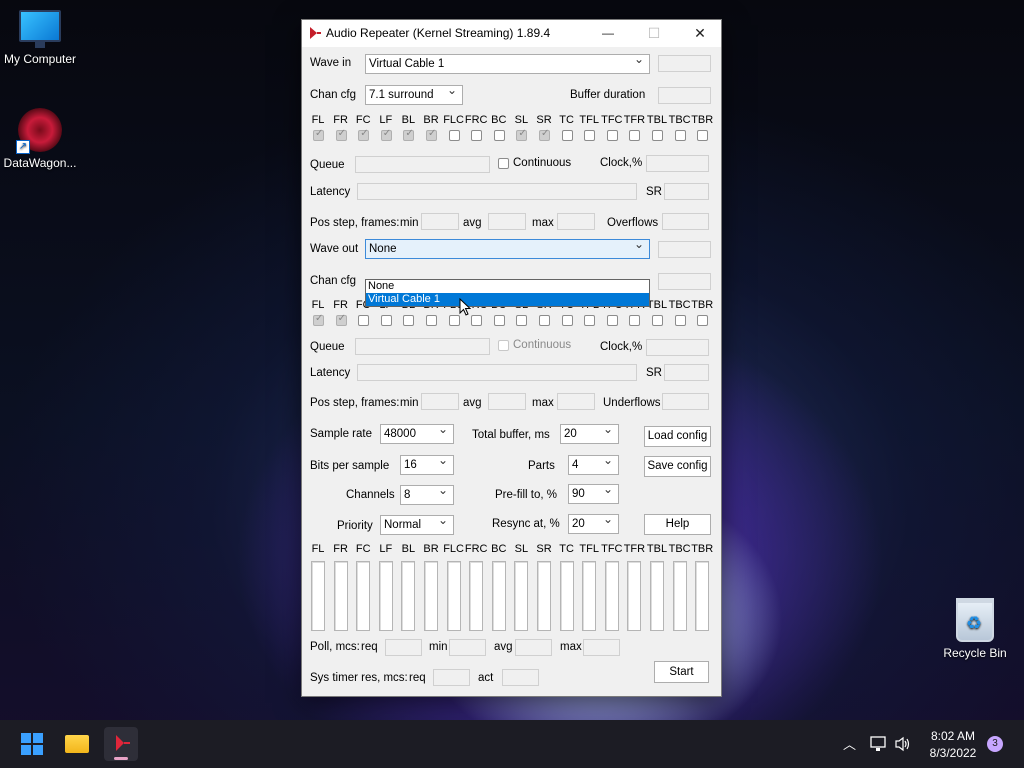 The height and width of the screenshot is (768, 1024). What do you see at coordinates (427, 495) in the screenshot?
I see `channels-select: 8` at bounding box center [427, 495].